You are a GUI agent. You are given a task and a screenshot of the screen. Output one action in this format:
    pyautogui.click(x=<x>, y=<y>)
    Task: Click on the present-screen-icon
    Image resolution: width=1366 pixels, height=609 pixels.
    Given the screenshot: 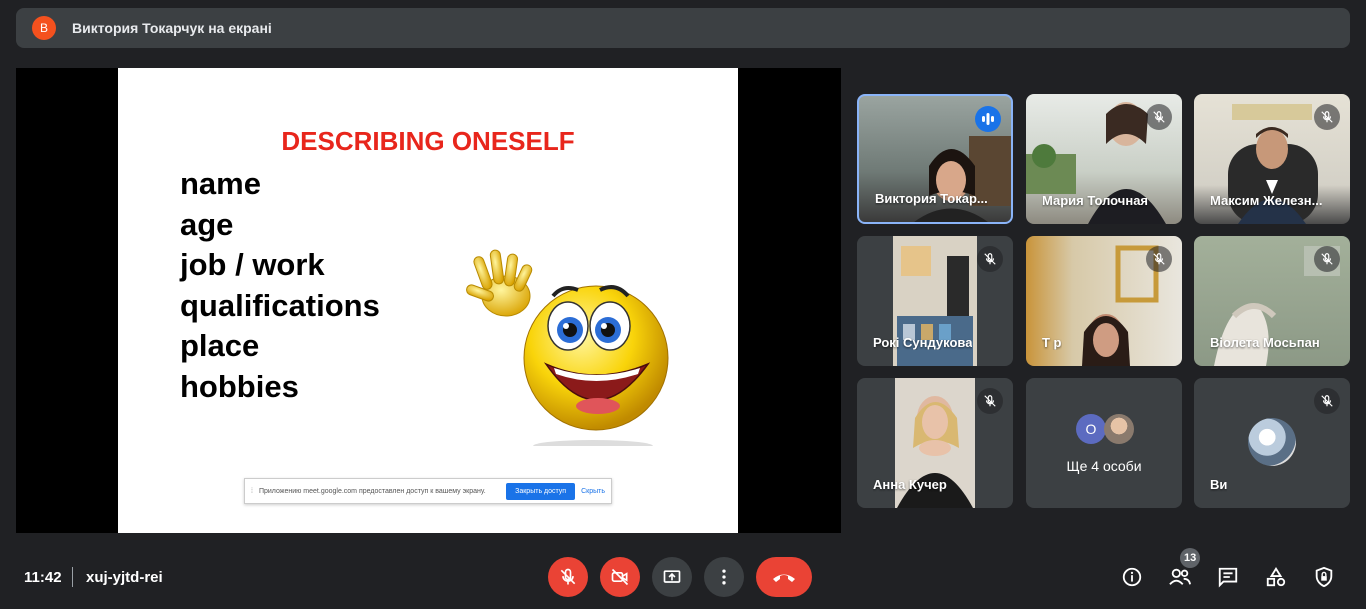 What is the action you would take?
    pyautogui.click(x=672, y=576)
    